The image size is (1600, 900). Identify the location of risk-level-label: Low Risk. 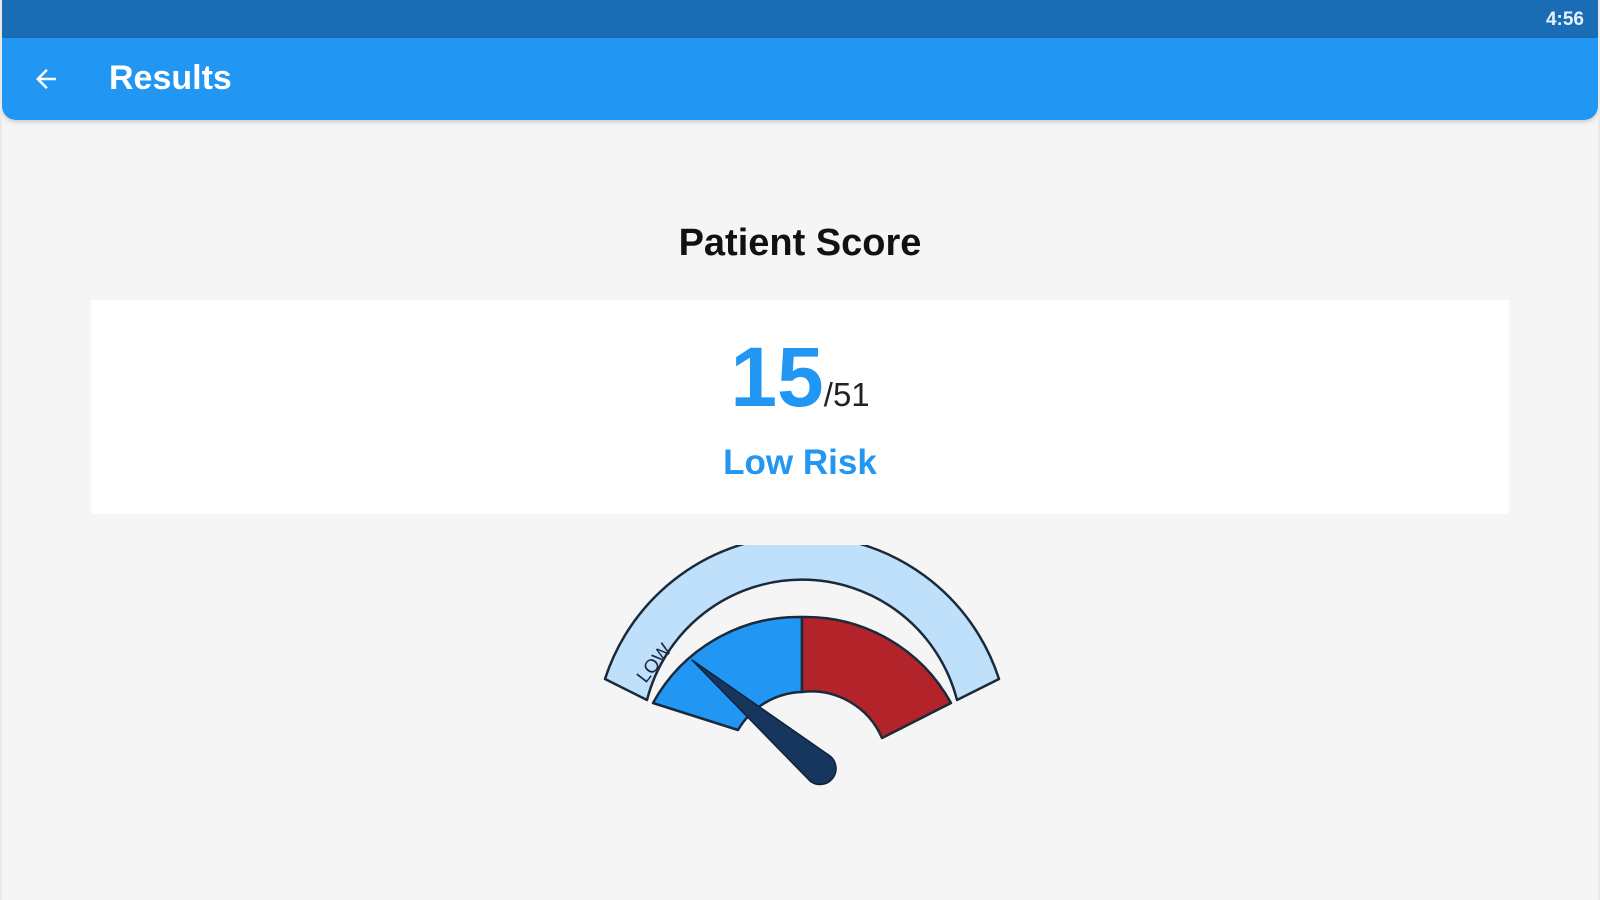
(800, 462).